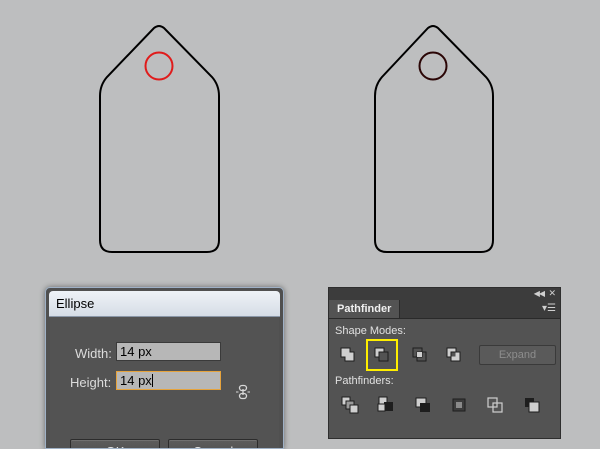 The width and height of the screenshot is (600, 449). I want to click on expand-button: Expand, so click(517, 355).